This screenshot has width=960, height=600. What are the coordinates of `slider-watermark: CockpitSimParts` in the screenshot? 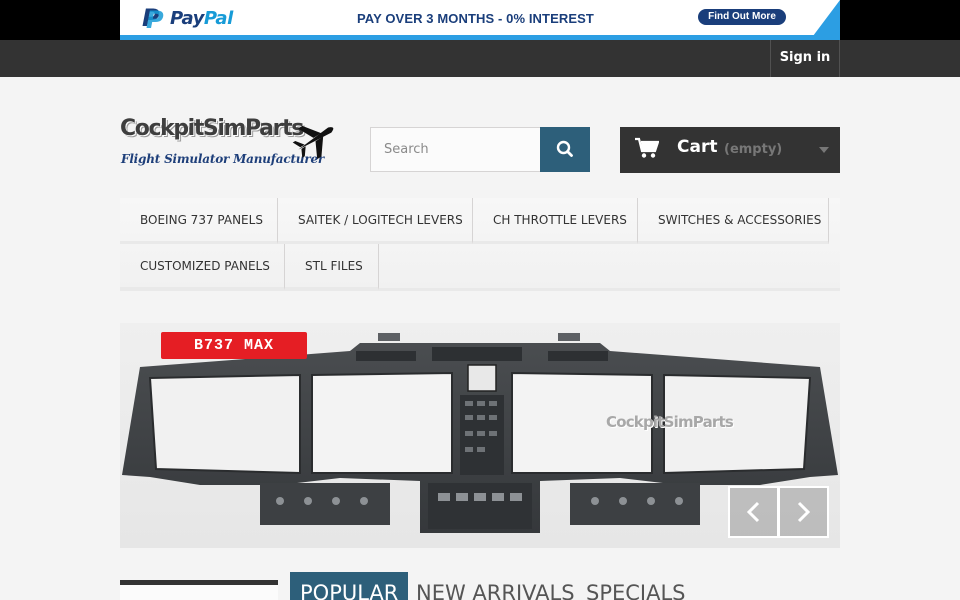 It's located at (670, 422).